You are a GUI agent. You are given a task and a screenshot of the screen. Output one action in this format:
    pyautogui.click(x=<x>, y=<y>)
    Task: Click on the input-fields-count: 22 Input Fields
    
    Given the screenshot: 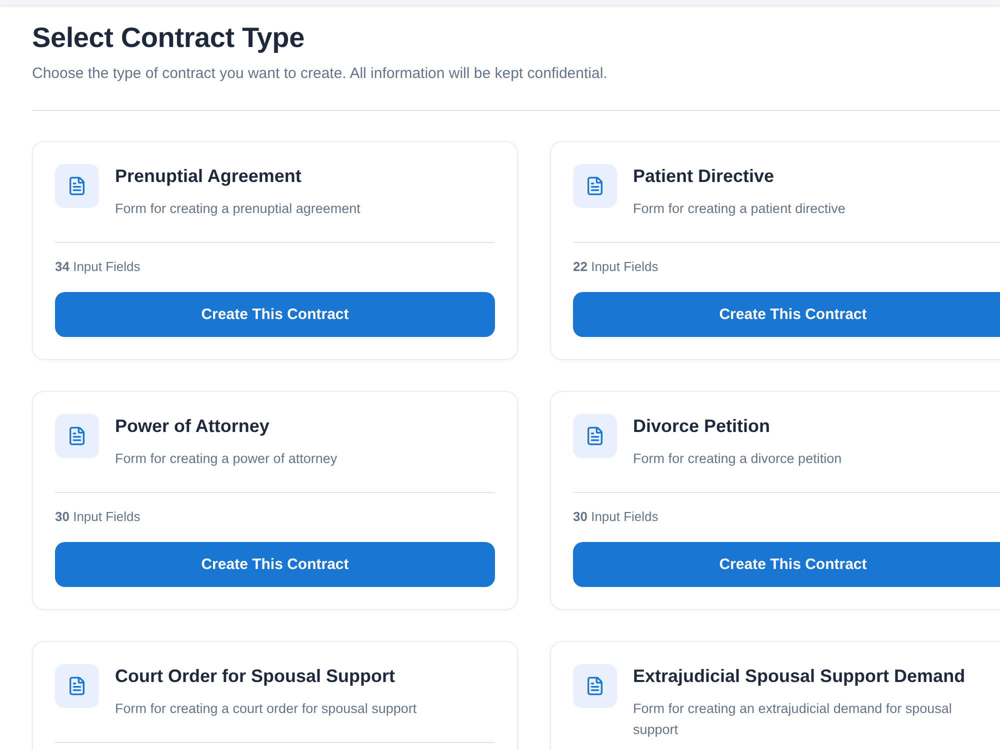 What is the action you would take?
    pyautogui.click(x=616, y=267)
    